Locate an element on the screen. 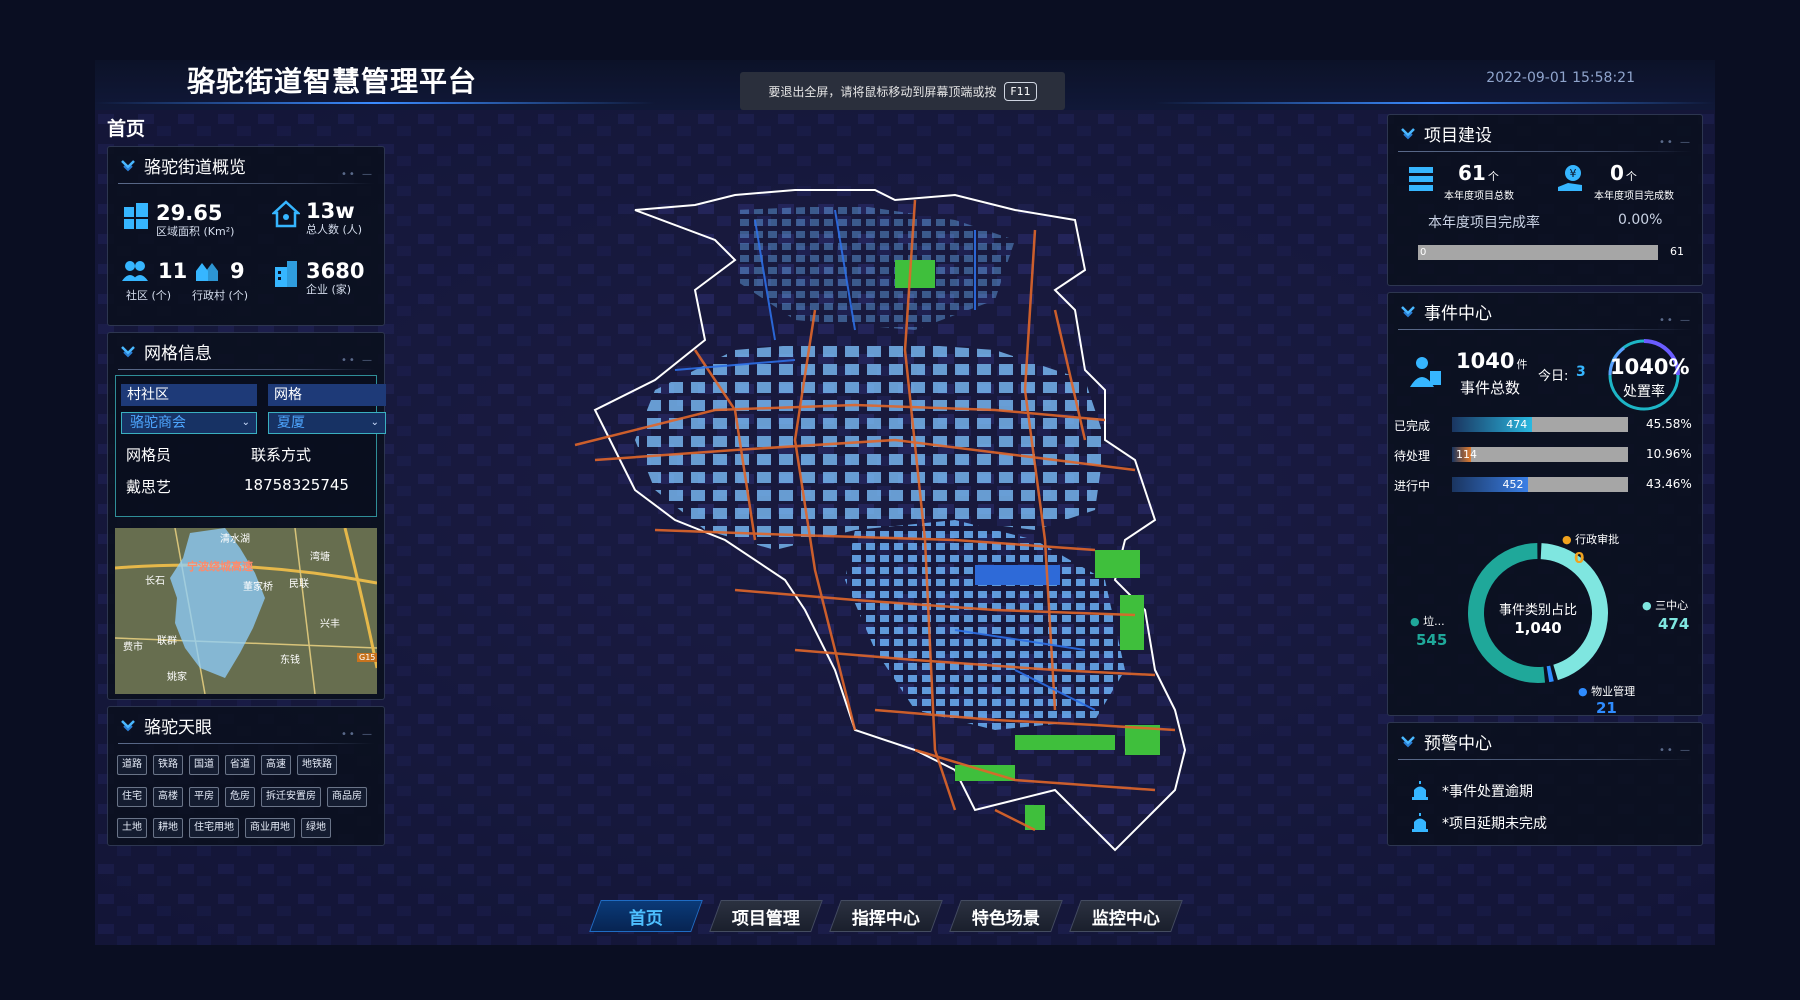  tab-home: 首页 is located at coordinates (646, 916).